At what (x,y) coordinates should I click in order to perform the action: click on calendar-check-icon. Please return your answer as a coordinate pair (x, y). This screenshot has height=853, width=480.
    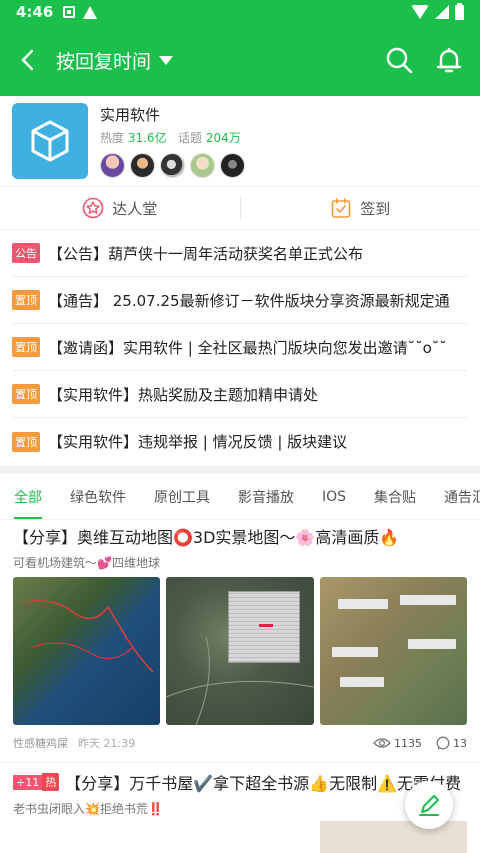
    Looking at the image, I should click on (341, 208).